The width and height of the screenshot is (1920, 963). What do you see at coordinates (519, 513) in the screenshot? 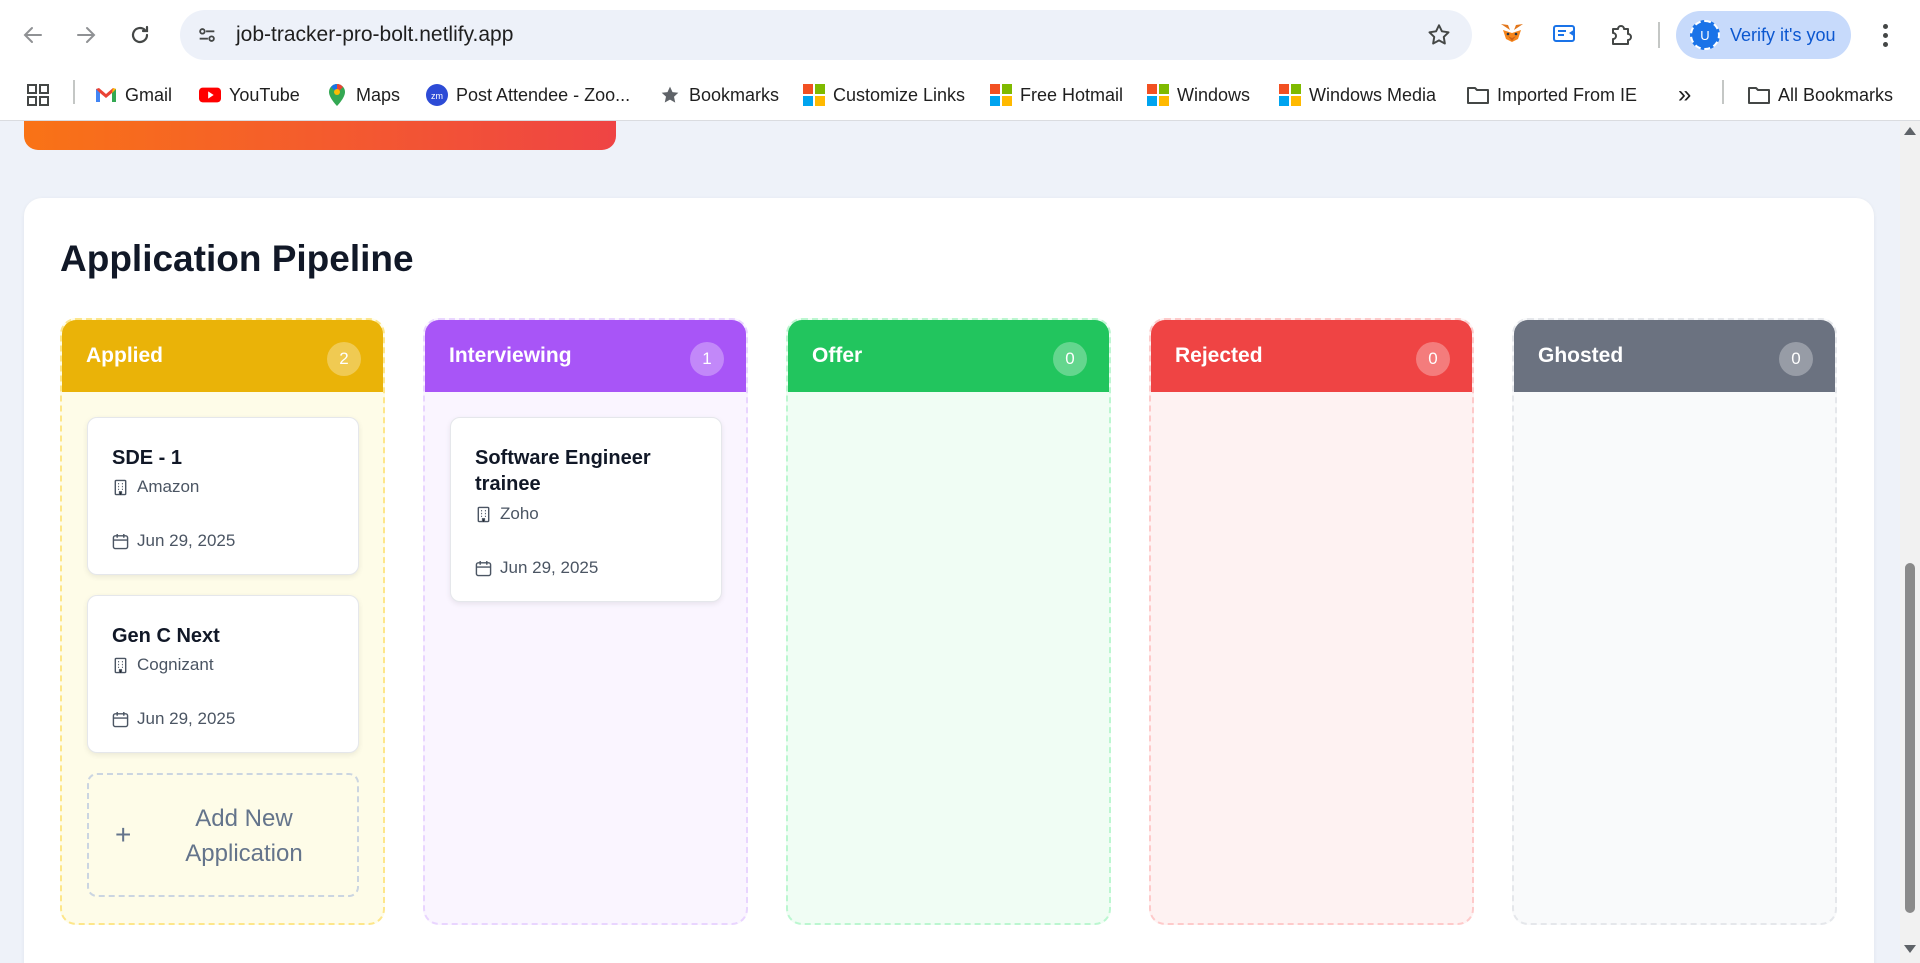
I see `company-name: Zoho` at bounding box center [519, 513].